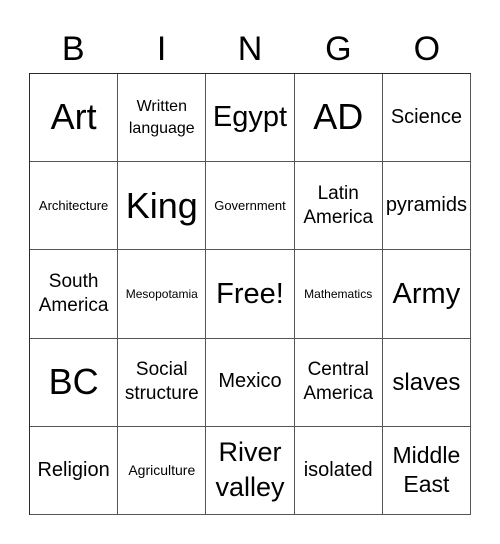 The image size is (500, 544). I want to click on header-letter-o: O, so click(427, 49).